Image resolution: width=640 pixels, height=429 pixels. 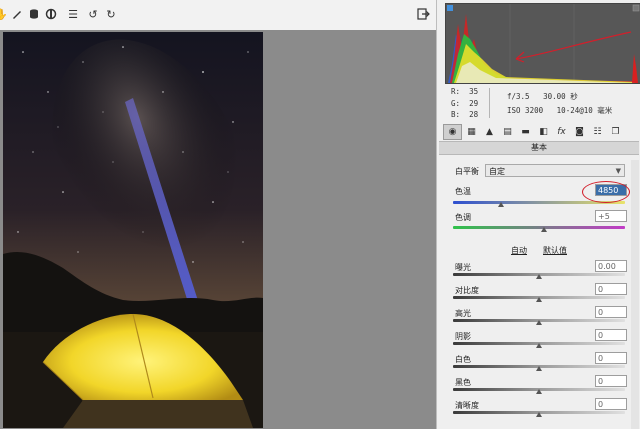 I want to click on rotate-right-icon: ↻, so click(x=111, y=14).